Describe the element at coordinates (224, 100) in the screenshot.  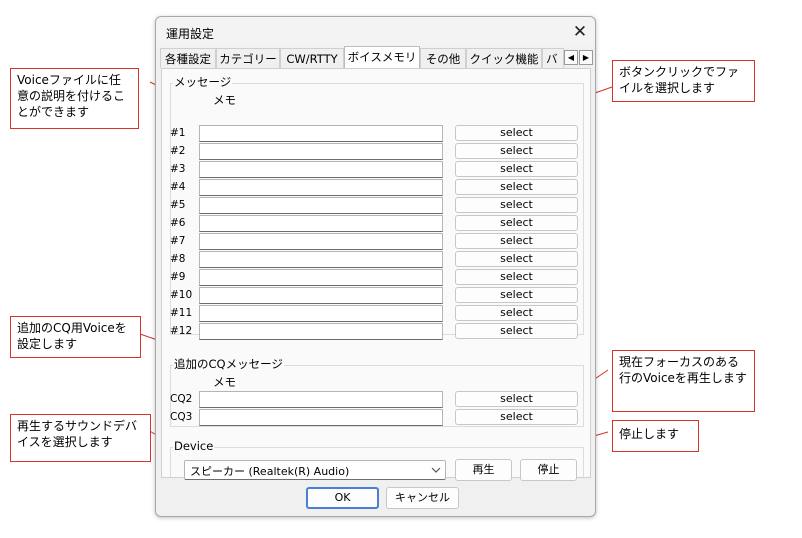
I see `message-memo-header: メモ` at that location.